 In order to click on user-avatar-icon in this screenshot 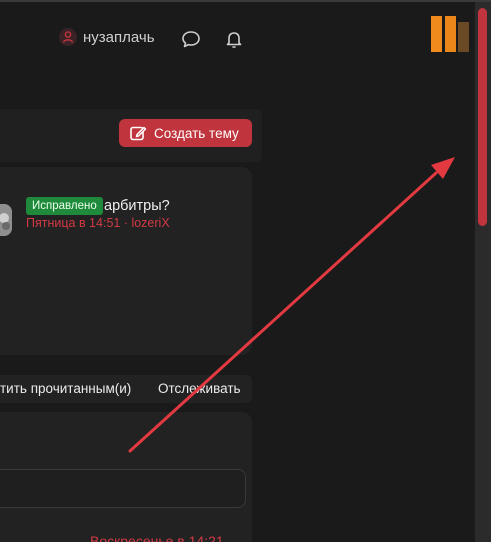, I will do `click(68, 37)`.